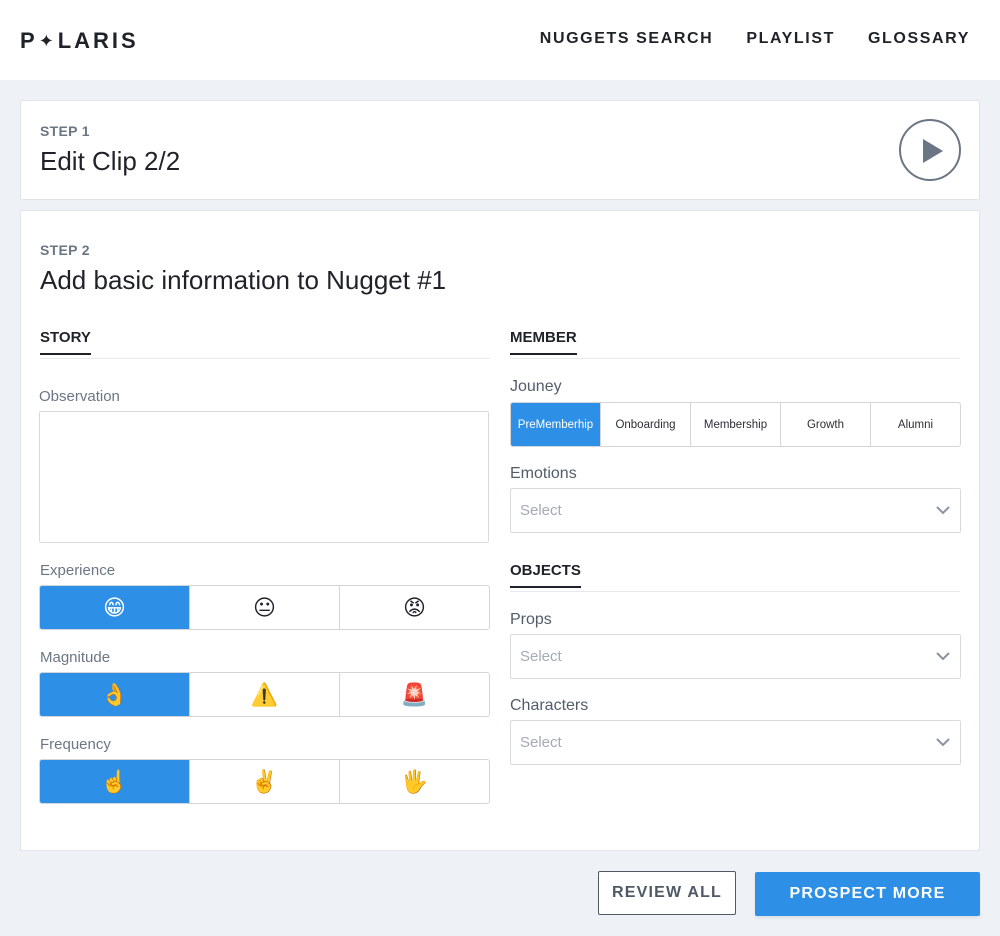 Image resolution: width=1000 pixels, height=936 pixels. What do you see at coordinates (265, 344) in the screenshot?
I see `story-section-heading: STORY` at bounding box center [265, 344].